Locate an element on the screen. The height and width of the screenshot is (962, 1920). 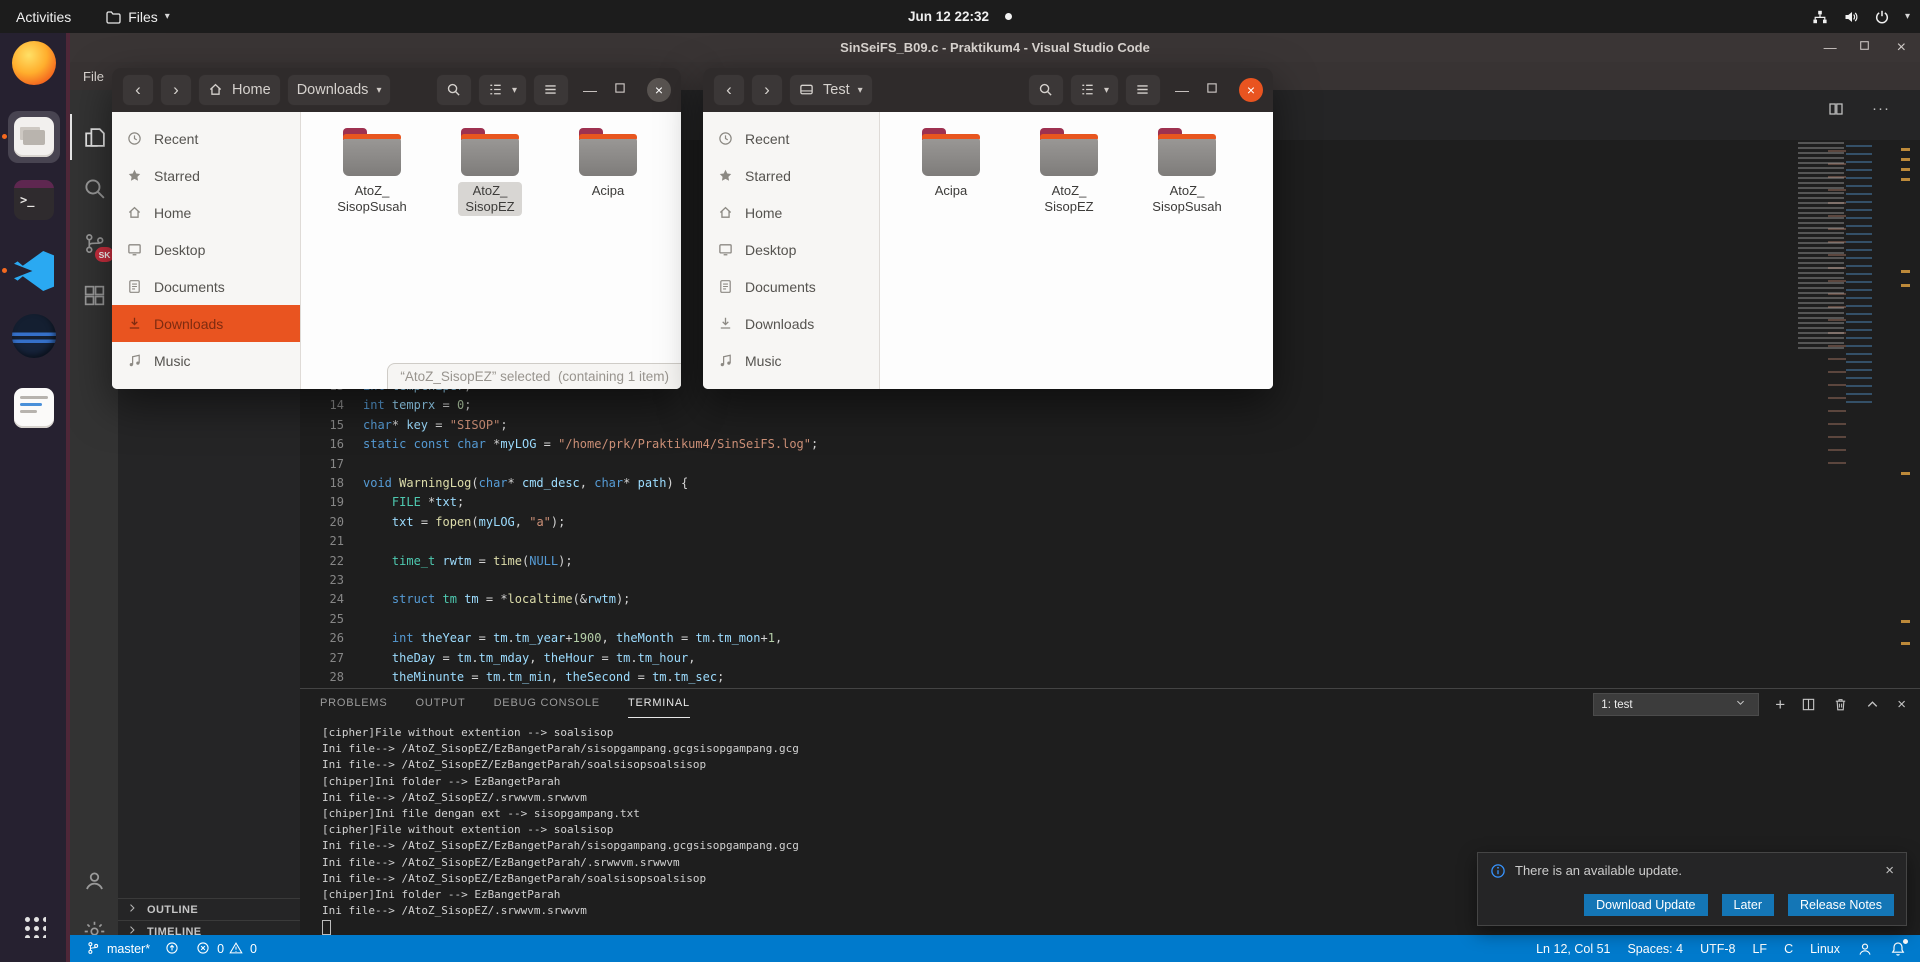
overview-ruler is located at coordinates (1908, 415).